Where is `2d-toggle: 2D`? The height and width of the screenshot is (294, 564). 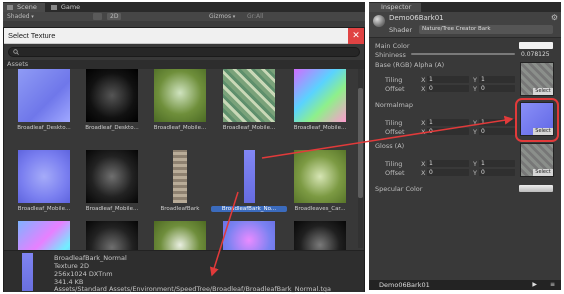 2d-toggle: 2D is located at coordinates (114, 16).